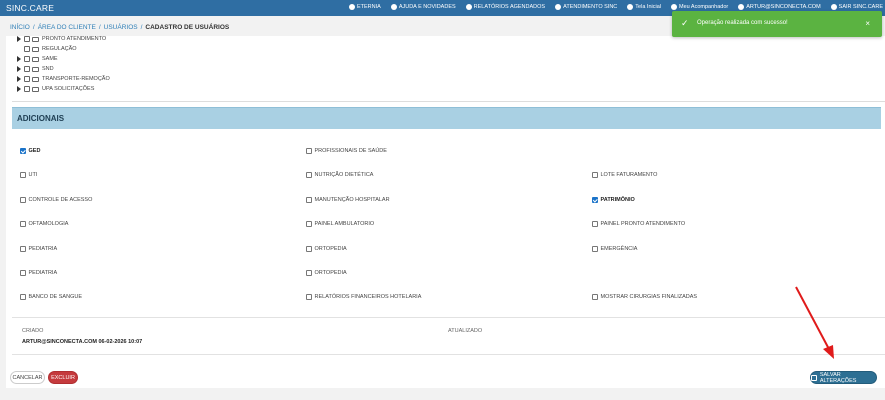 The height and width of the screenshot is (400, 885). I want to click on nav-item-eternia: ETERNIA, so click(364, 7).